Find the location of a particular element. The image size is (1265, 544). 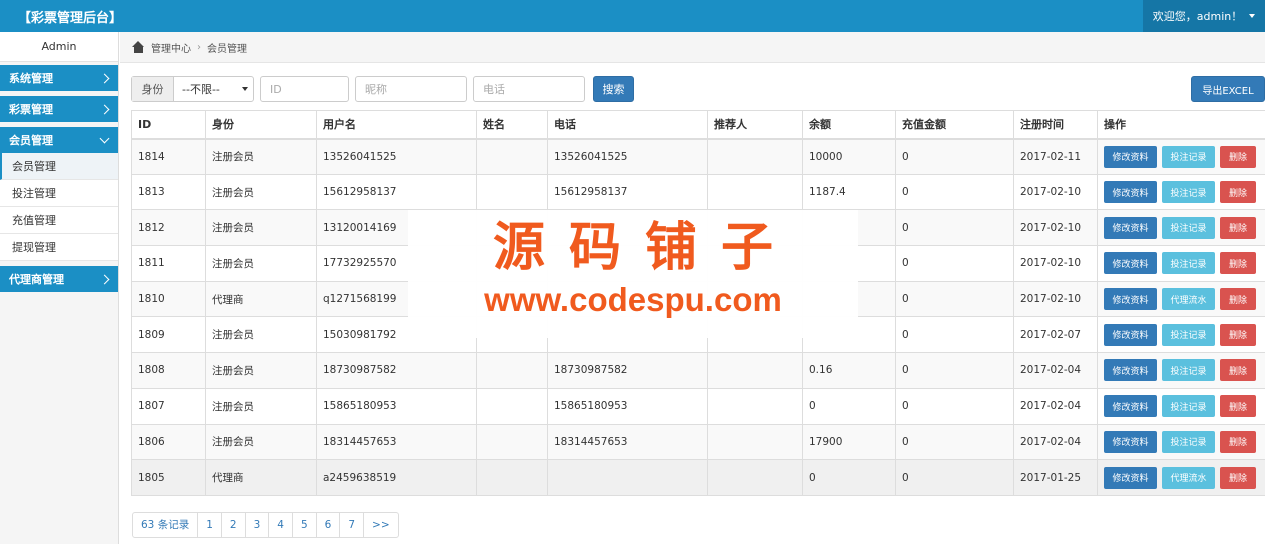

cell-phone: 15865180953 is located at coordinates (627, 406).